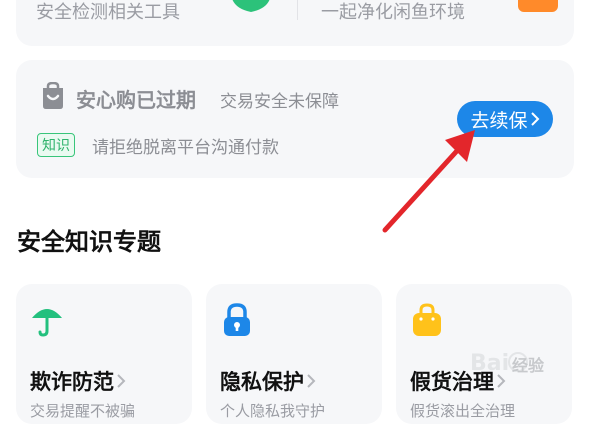 Image resolution: width=592 pixels, height=424 pixels. What do you see at coordinates (136, 100) in the screenshot?
I see `guarantee-title: 安心购已过期` at bounding box center [136, 100].